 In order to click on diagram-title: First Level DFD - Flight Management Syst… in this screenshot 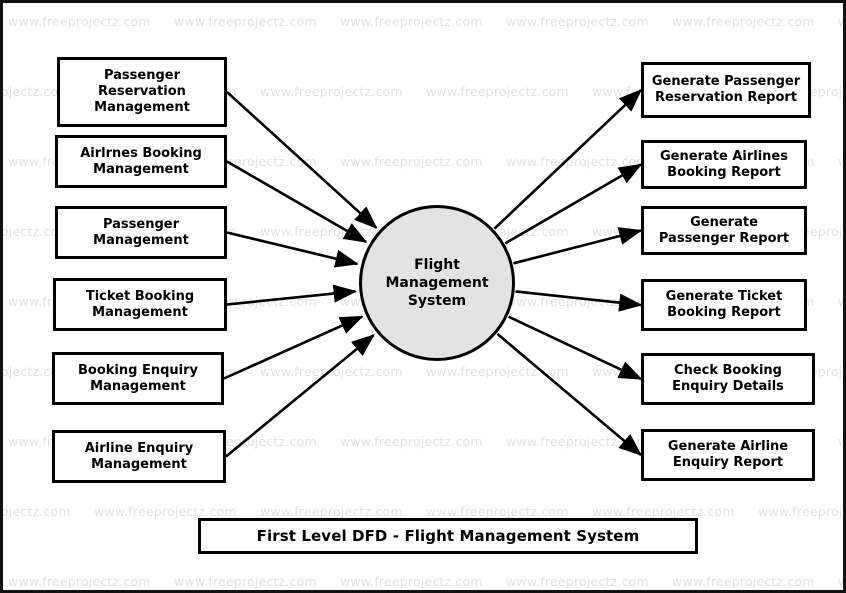, I will do `click(448, 536)`.